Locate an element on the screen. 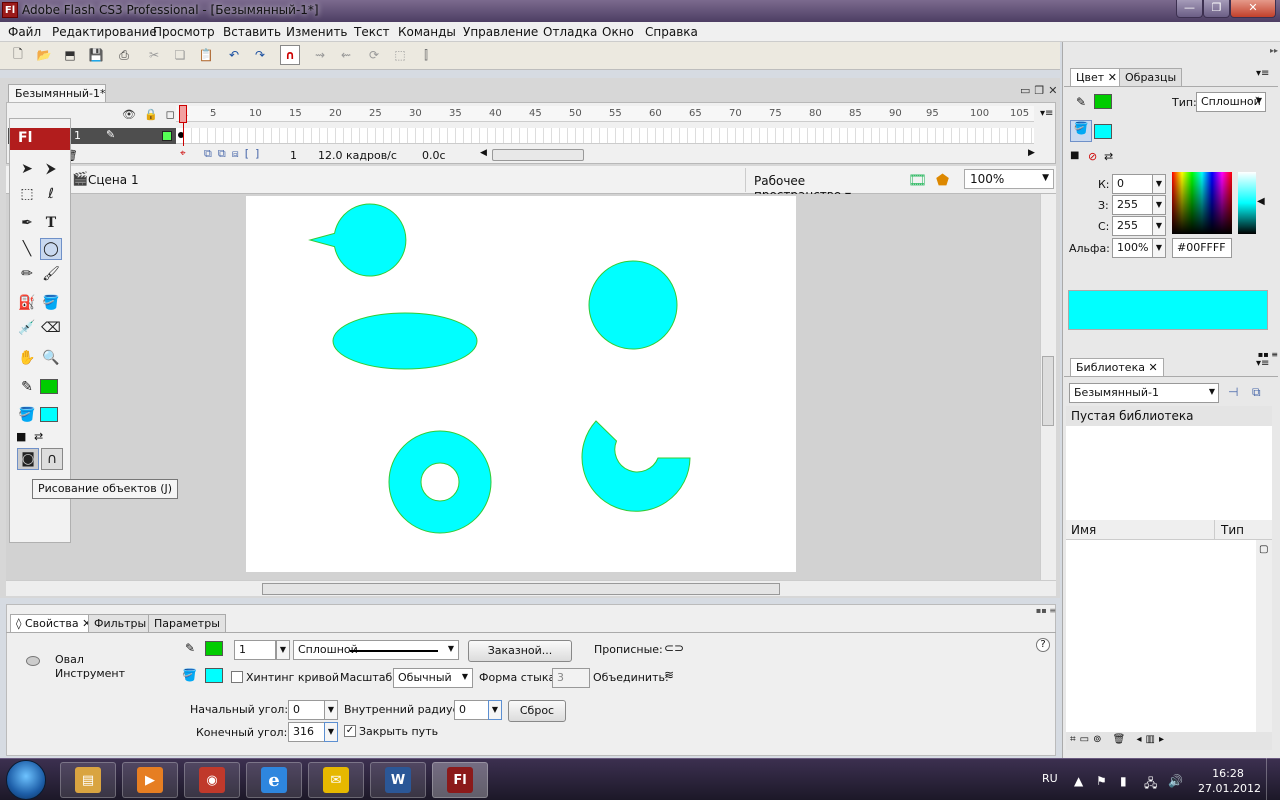 The image size is (1280, 800). power-icon: ▮ is located at coordinates (1123, 781).